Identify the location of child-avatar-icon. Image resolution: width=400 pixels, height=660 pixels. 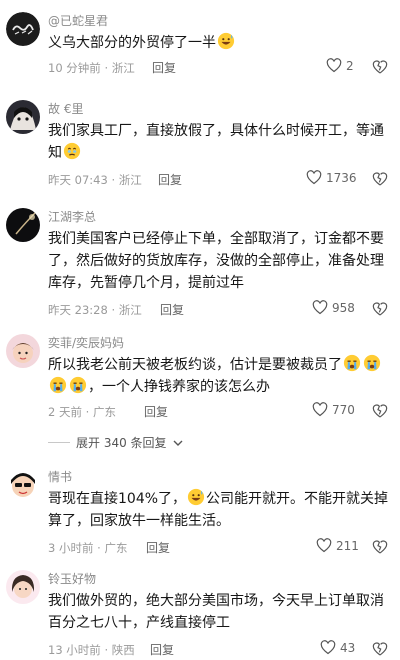
(23, 351).